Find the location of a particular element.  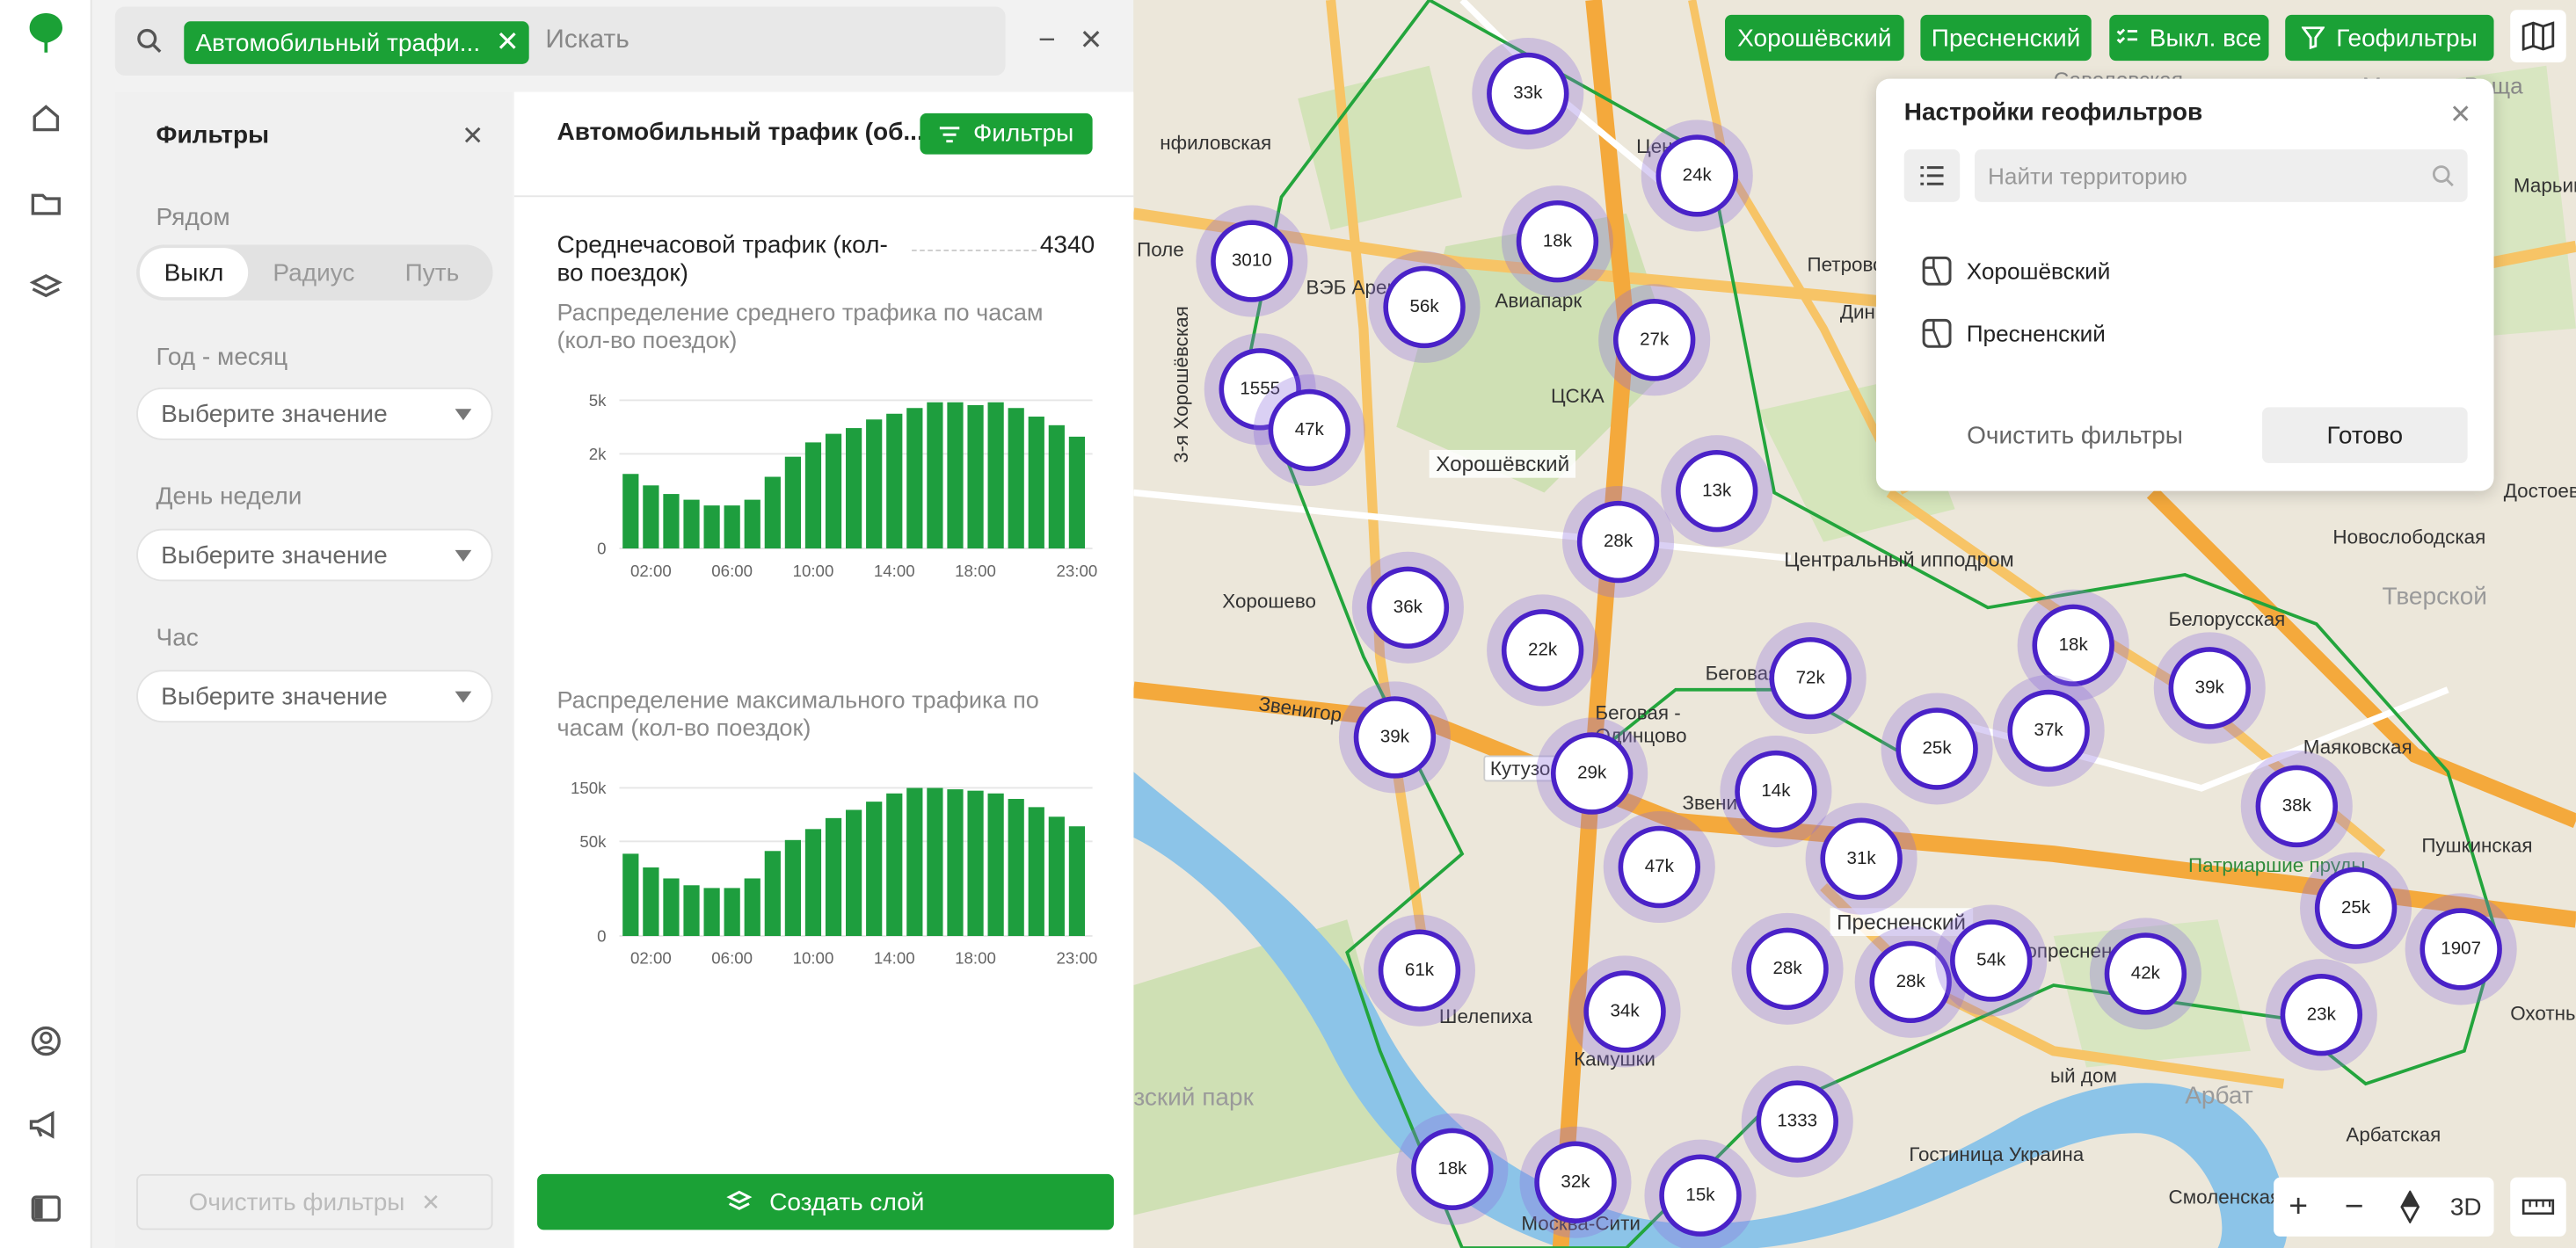

traffic-cluster-marker: 36k is located at coordinates (1408, 607).